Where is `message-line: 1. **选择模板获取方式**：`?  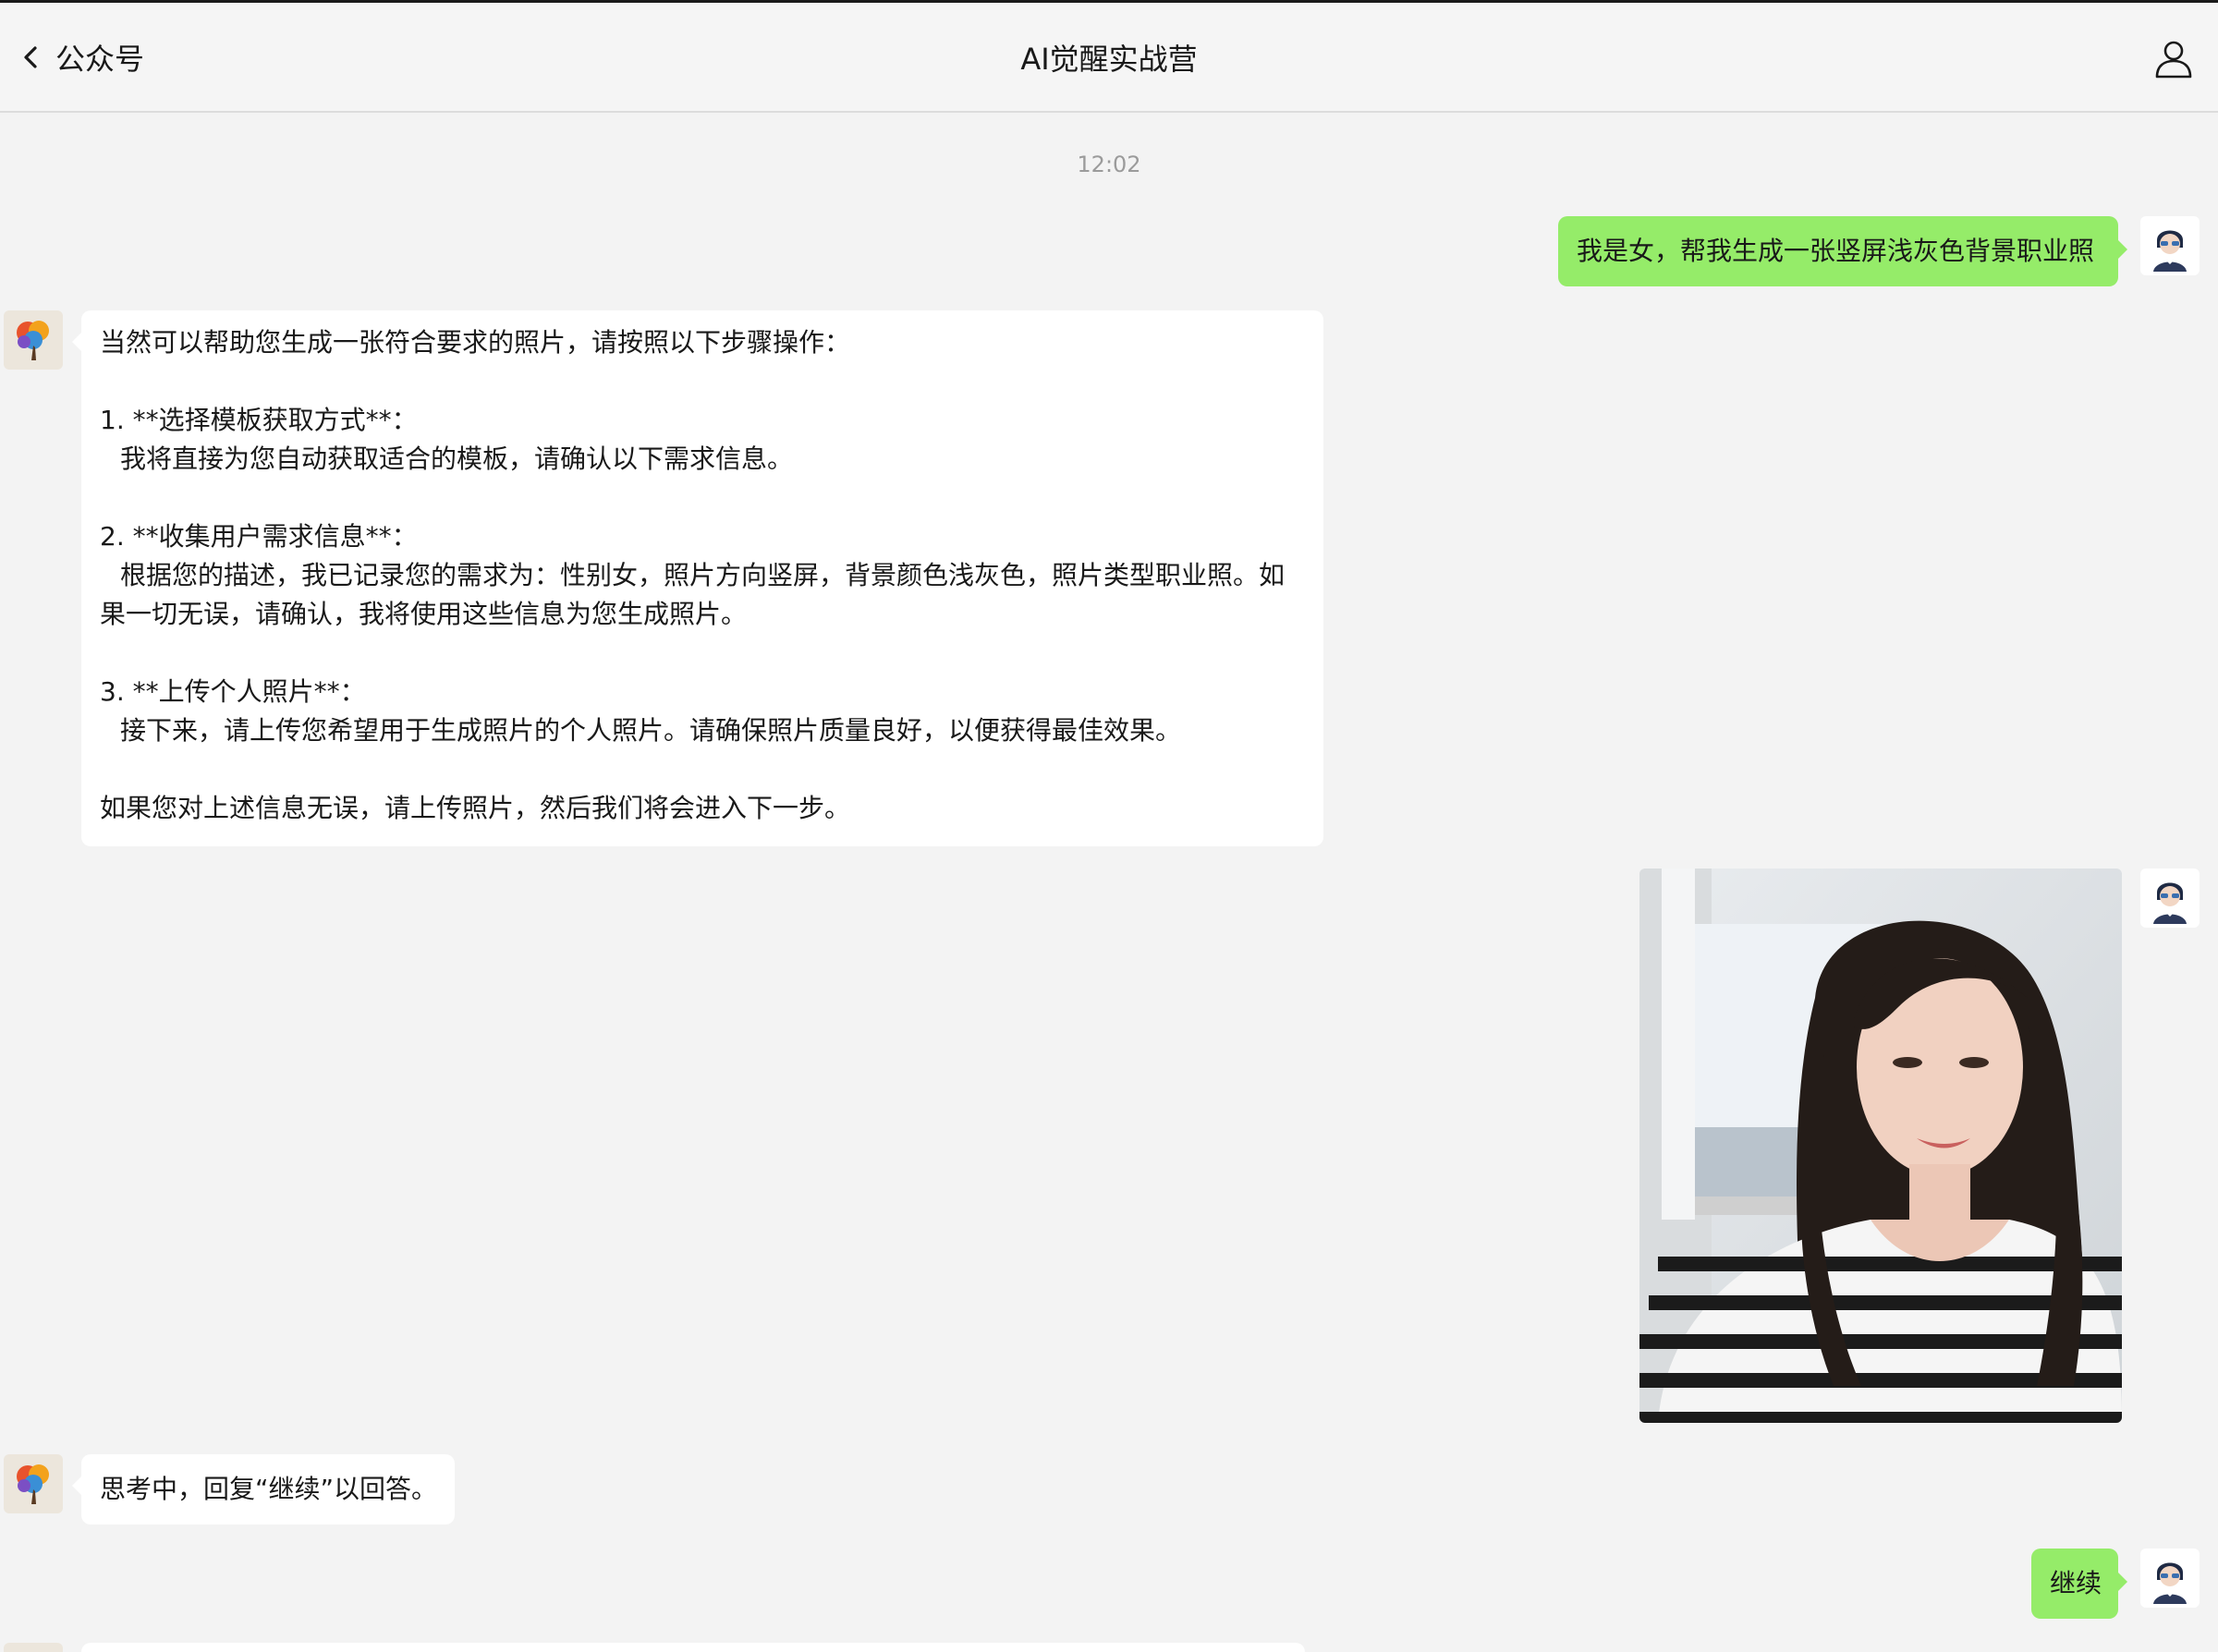 message-line: 1. **选择模板获取方式**： is located at coordinates (259, 420).